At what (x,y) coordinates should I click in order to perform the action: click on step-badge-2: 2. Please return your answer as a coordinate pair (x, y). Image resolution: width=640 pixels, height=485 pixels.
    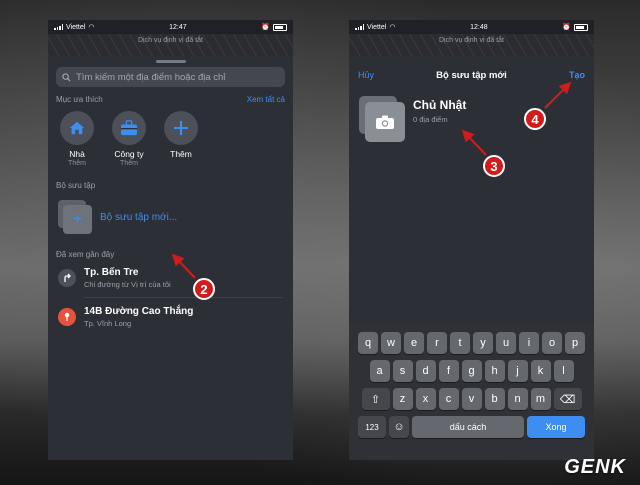
    Looking at the image, I should click on (204, 289).